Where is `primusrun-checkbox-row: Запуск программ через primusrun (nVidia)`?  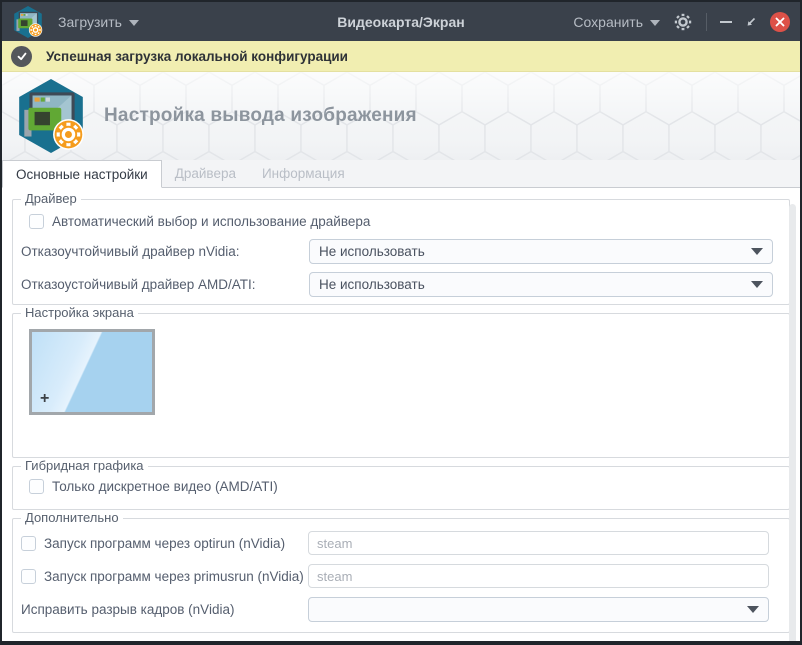
primusrun-checkbox-row: Запуск программ через primusrun (nVidia) is located at coordinates (164, 576).